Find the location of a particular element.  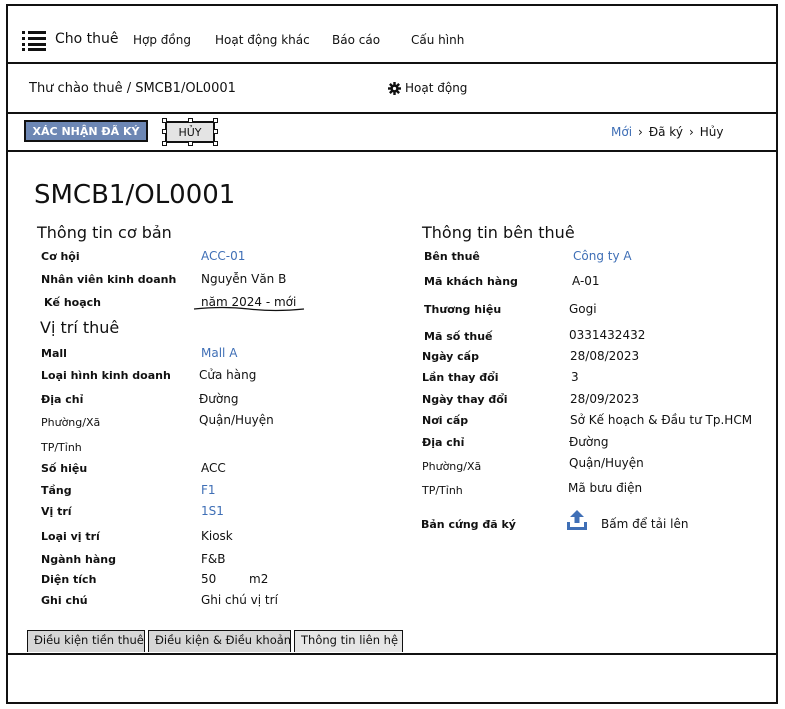

cancel-button: HỦY is located at coordinates (190, 132).